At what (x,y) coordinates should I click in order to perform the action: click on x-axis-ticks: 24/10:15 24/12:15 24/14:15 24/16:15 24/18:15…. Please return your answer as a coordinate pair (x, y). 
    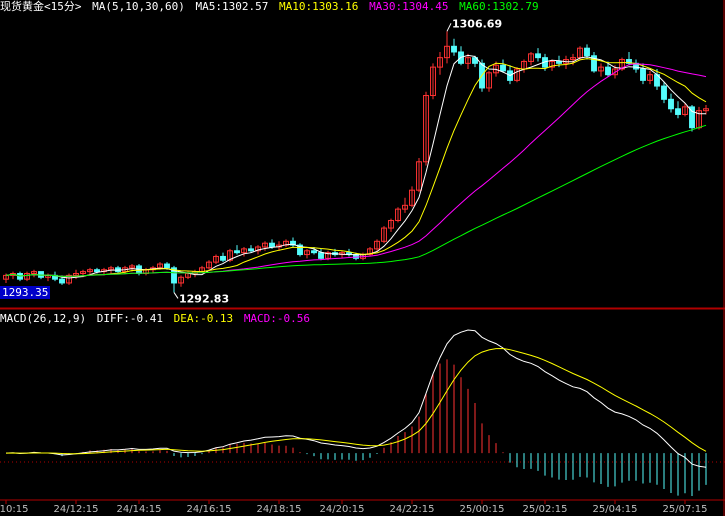
    Looking at the image, I should click on (353, 507).